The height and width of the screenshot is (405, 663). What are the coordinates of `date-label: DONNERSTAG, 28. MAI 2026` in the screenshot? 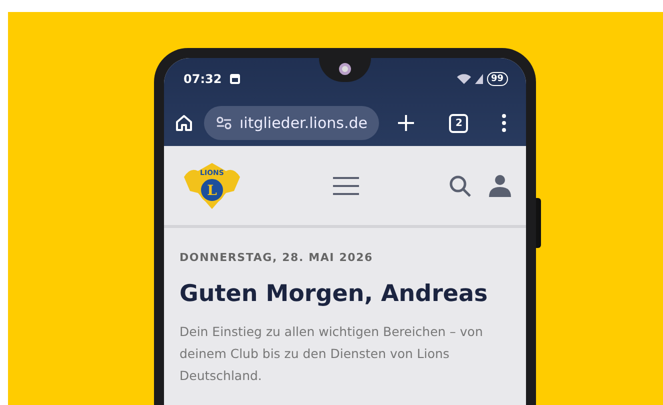 It's located at (277, 258).